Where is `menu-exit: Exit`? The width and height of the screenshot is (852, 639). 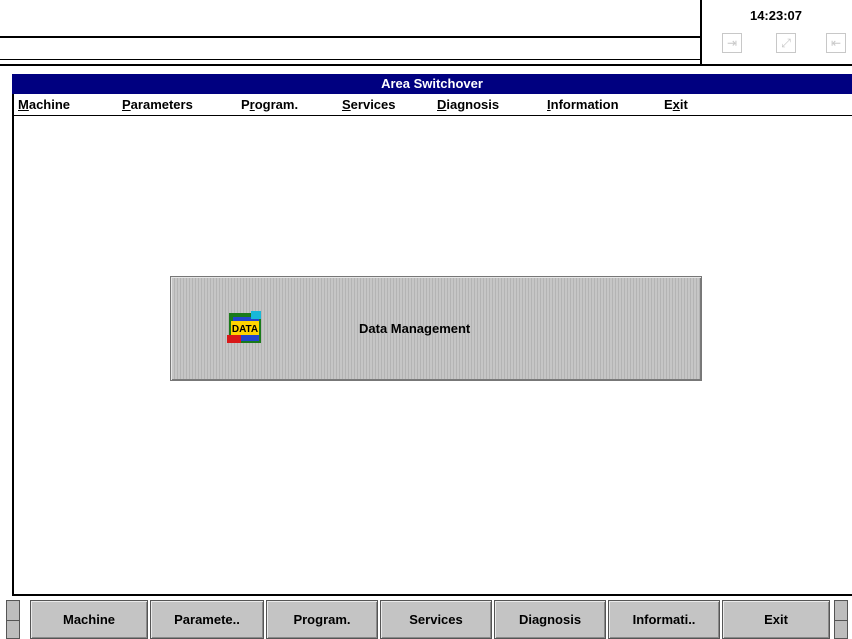 menu-exit: Exit is located at coordinates (676, 104).